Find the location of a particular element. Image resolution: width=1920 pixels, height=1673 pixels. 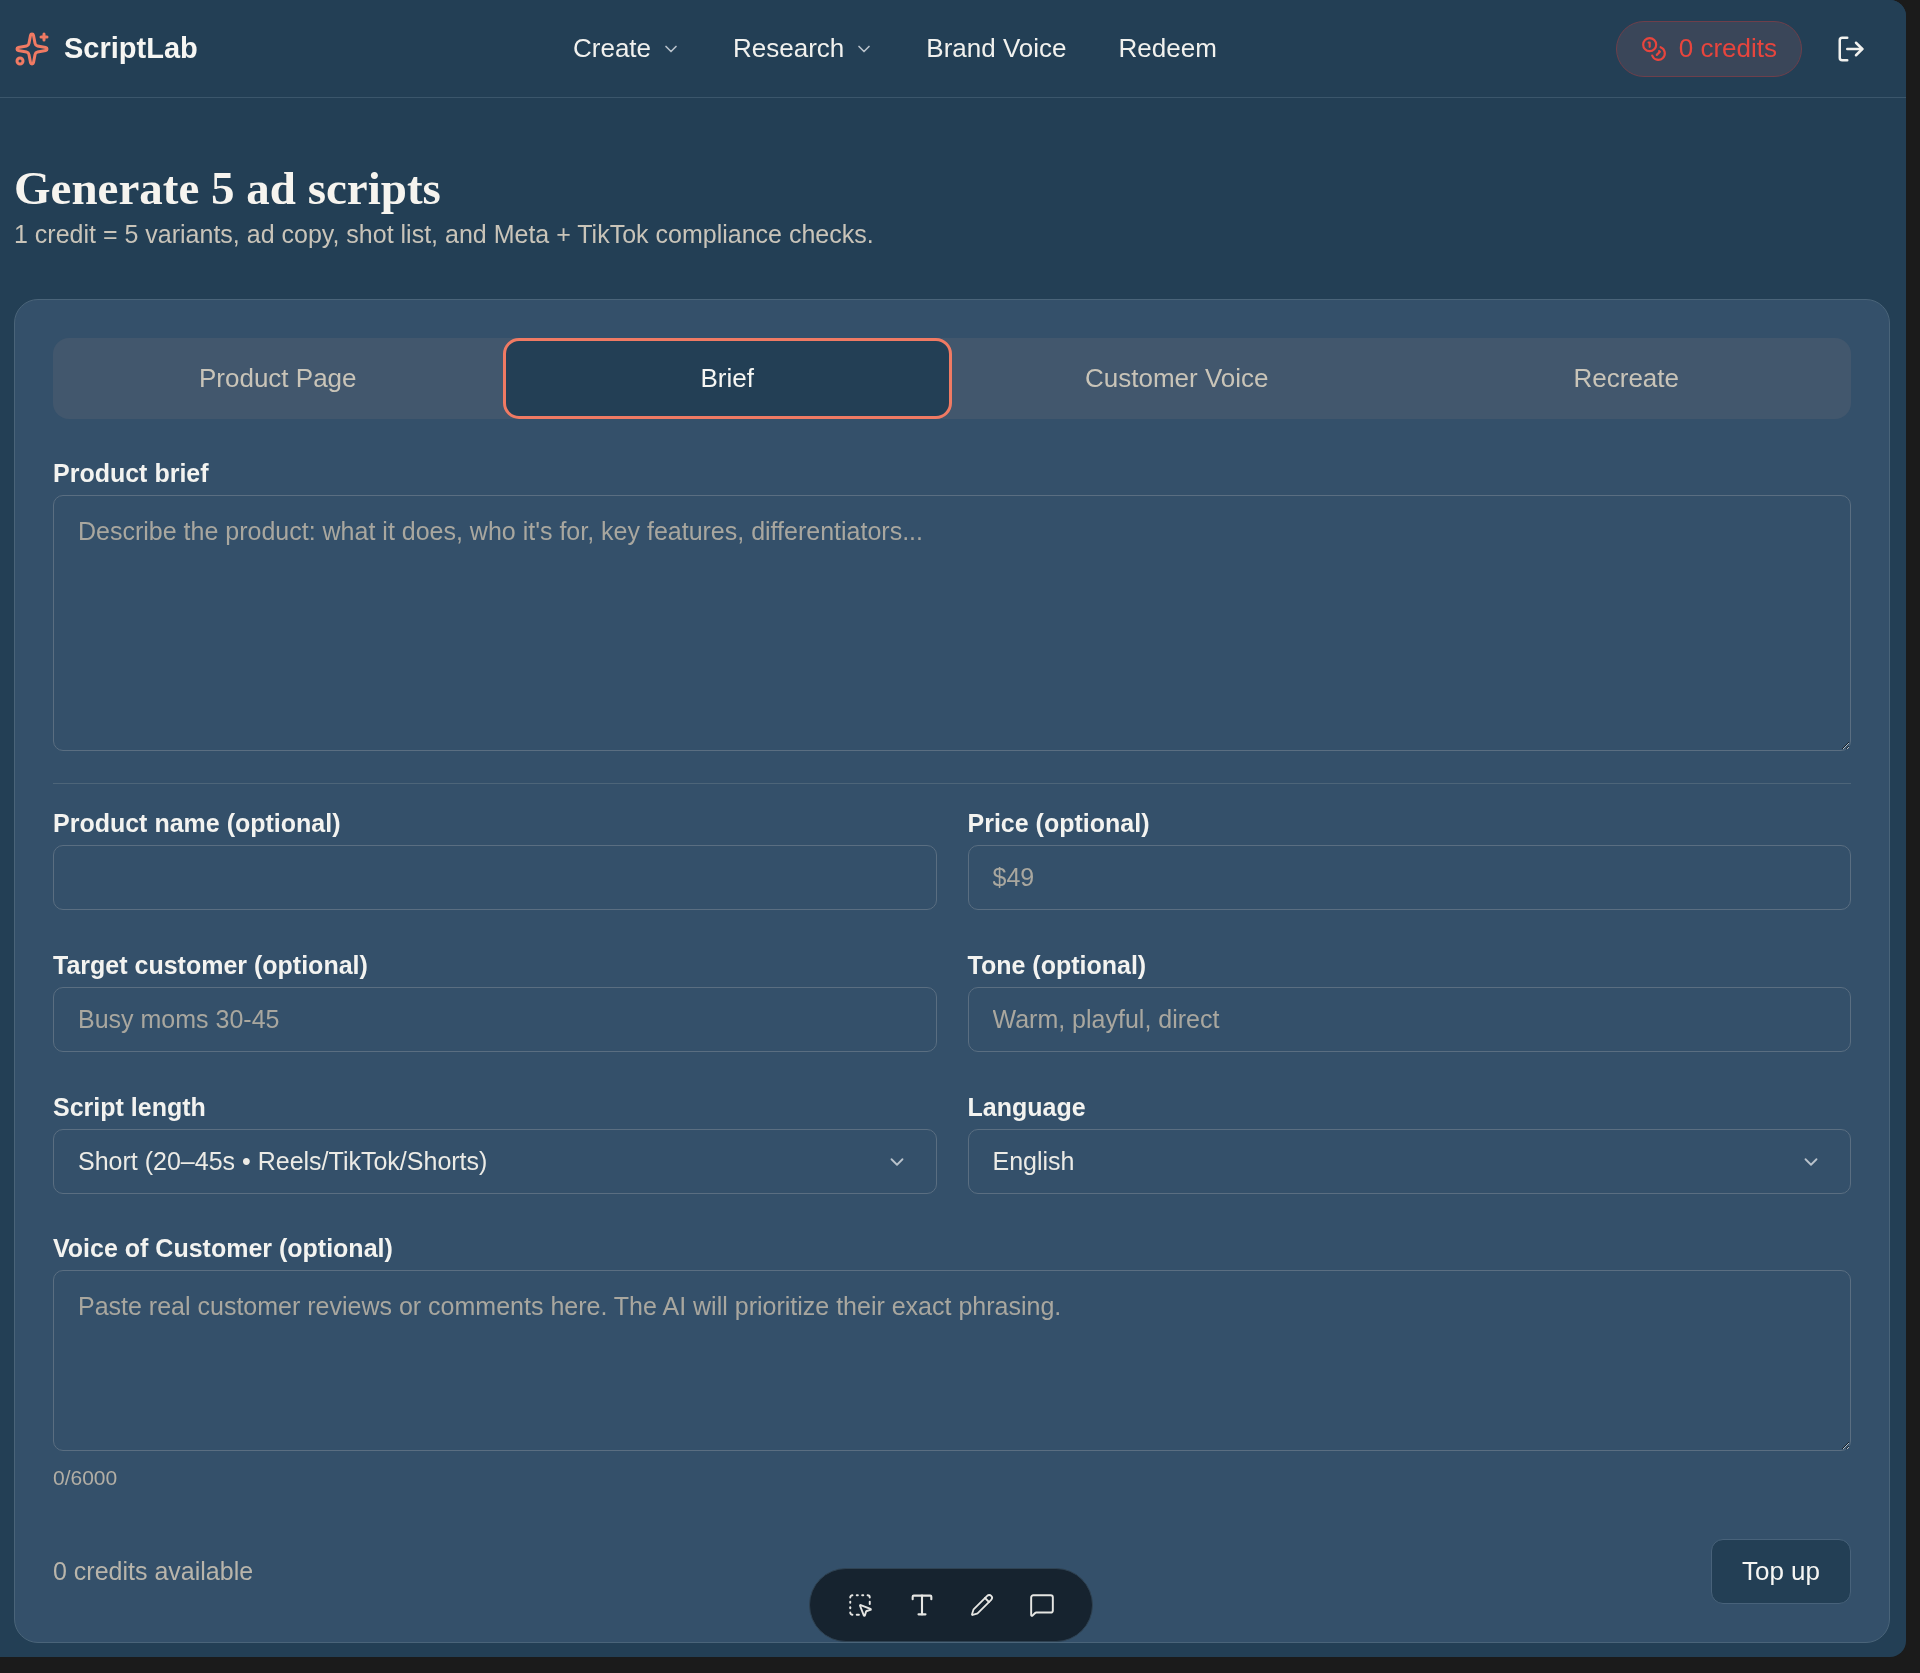

field-label: Product name (optional) is located at coordinates (197, 823).